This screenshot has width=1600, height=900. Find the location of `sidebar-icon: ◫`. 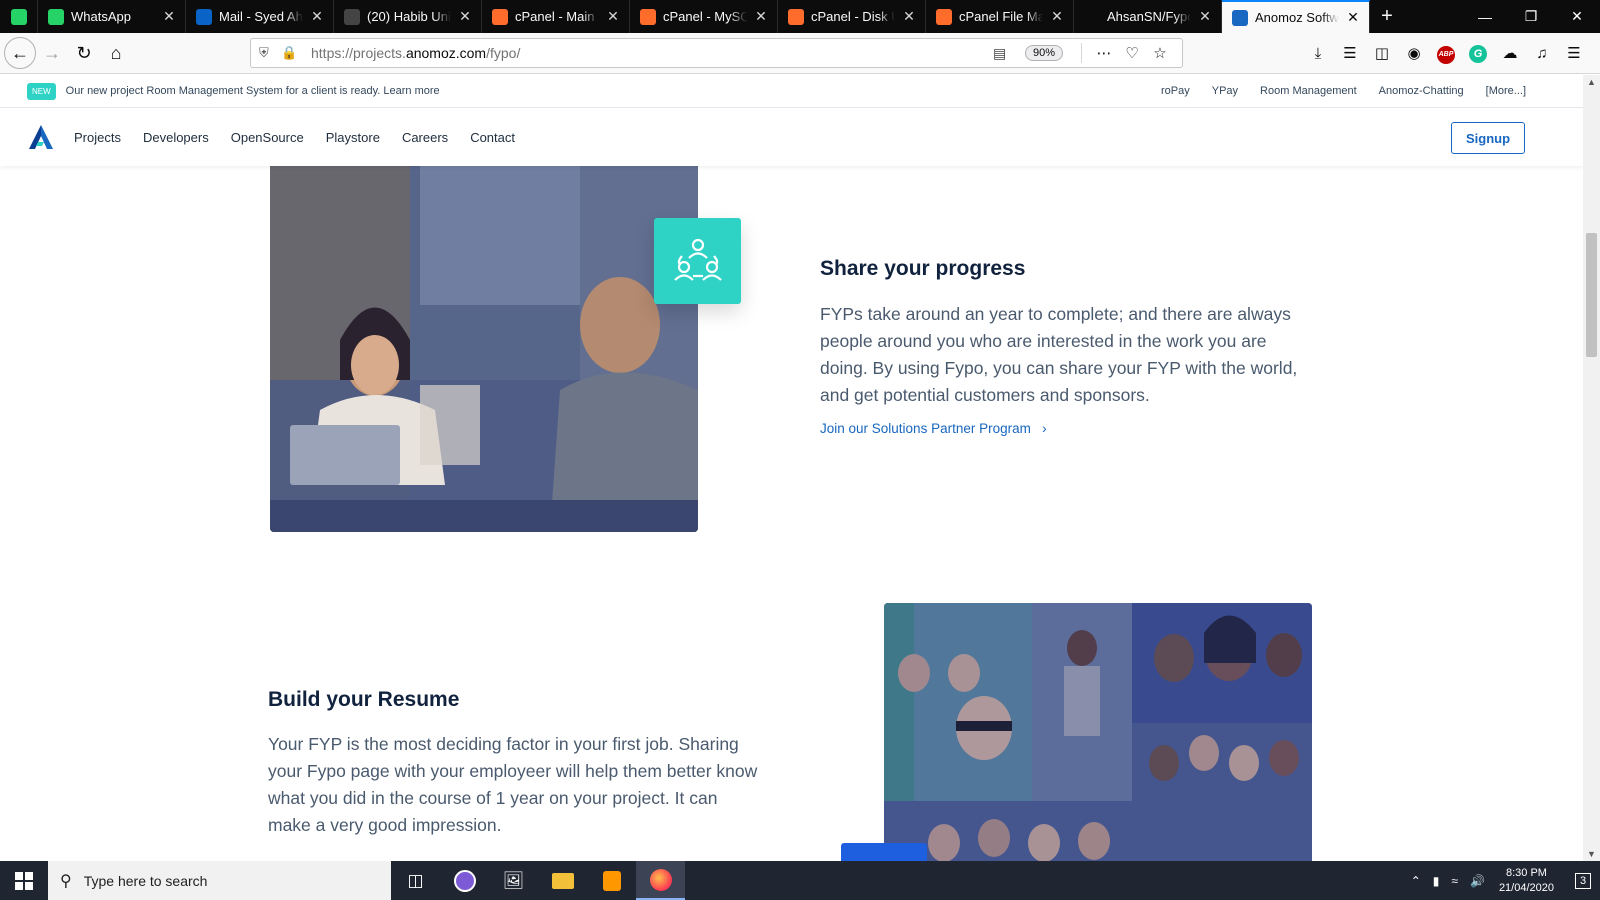

sidebar-icon: ◫ is located at coordinates (1382, 53).